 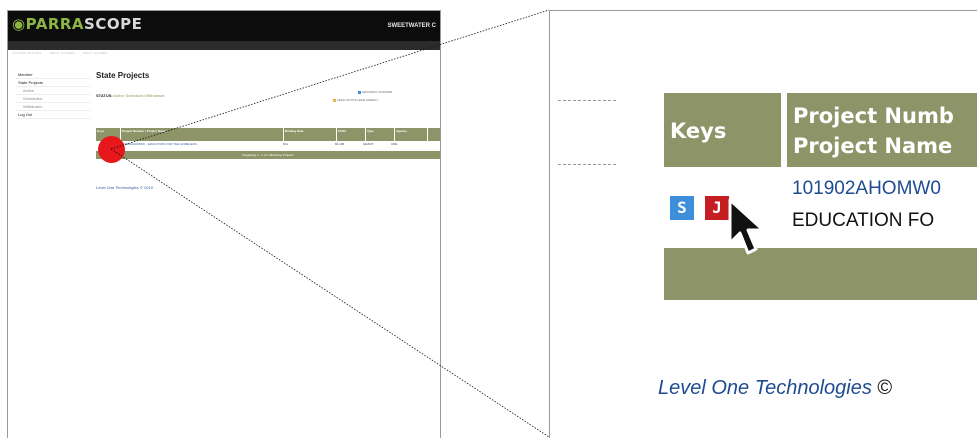 I want to click on nav-system-options: SYSTEM OPTIONS, so click(x=26, y=53).